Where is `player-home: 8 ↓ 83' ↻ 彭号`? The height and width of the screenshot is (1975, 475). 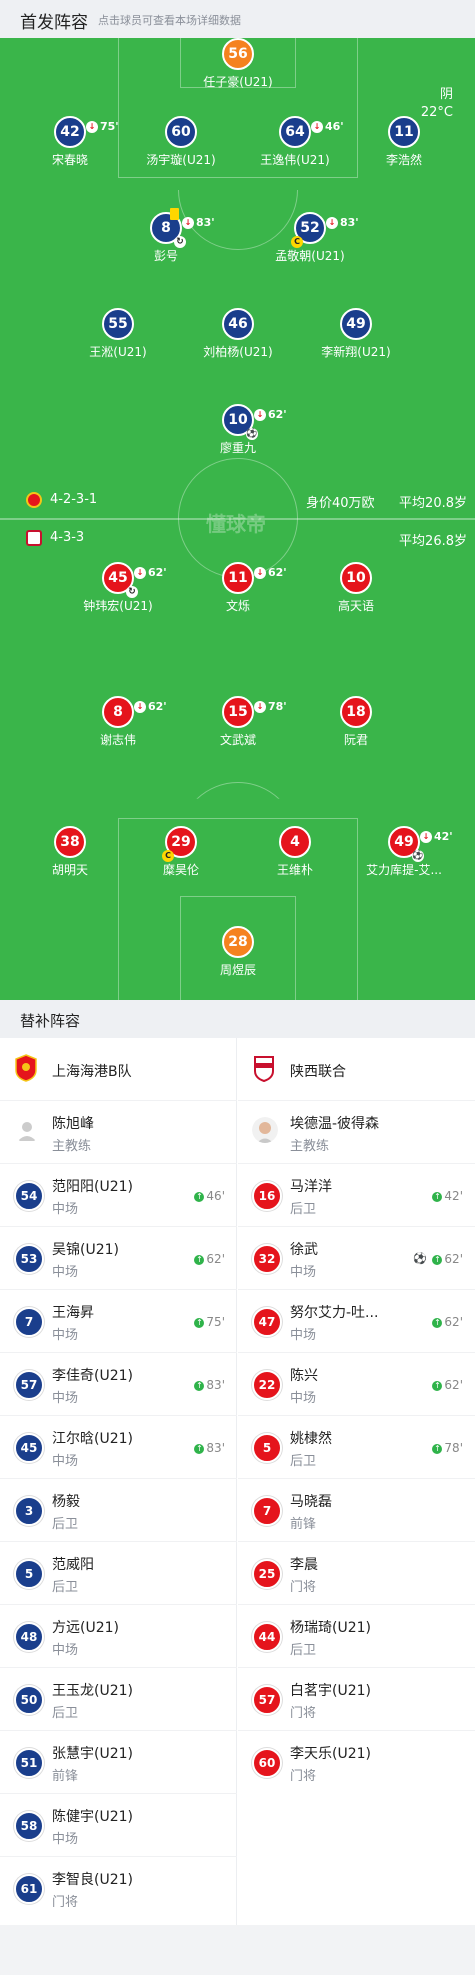
player-home: 8 ↓ 83' ↻ 彭号 is located at coordinates (166, 236).